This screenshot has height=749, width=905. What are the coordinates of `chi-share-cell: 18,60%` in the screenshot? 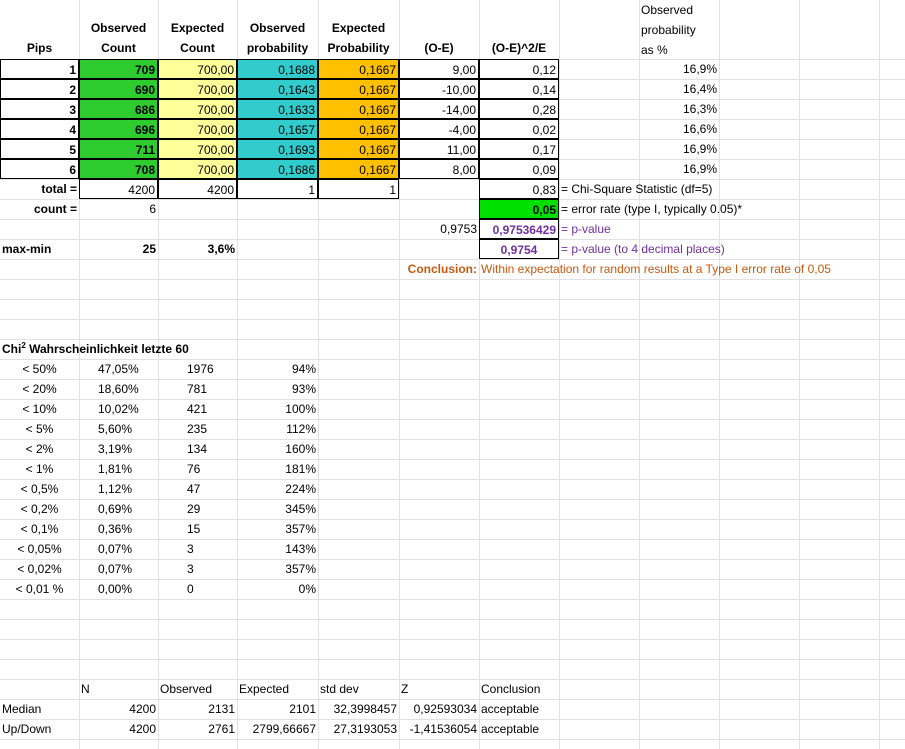 It's located at (127, 389).